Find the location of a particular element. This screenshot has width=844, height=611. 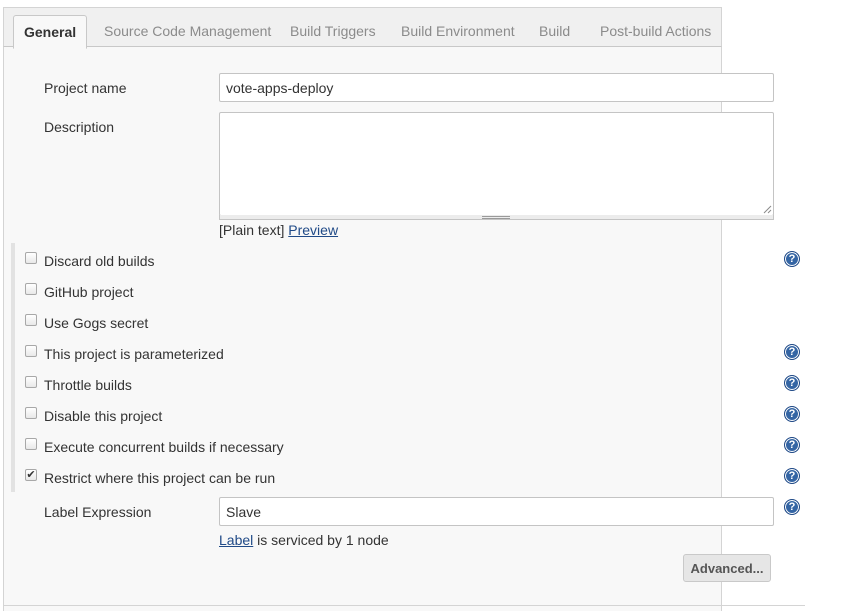

label-expression-label: Label Expression is located at coordinates (98, 512).